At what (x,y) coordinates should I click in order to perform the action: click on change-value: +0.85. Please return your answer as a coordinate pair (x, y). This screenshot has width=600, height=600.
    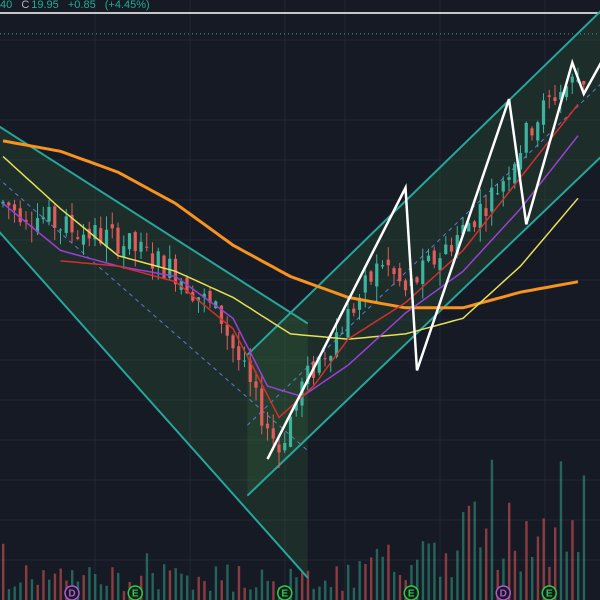
    Looking at the image, I should click on (81, 5).